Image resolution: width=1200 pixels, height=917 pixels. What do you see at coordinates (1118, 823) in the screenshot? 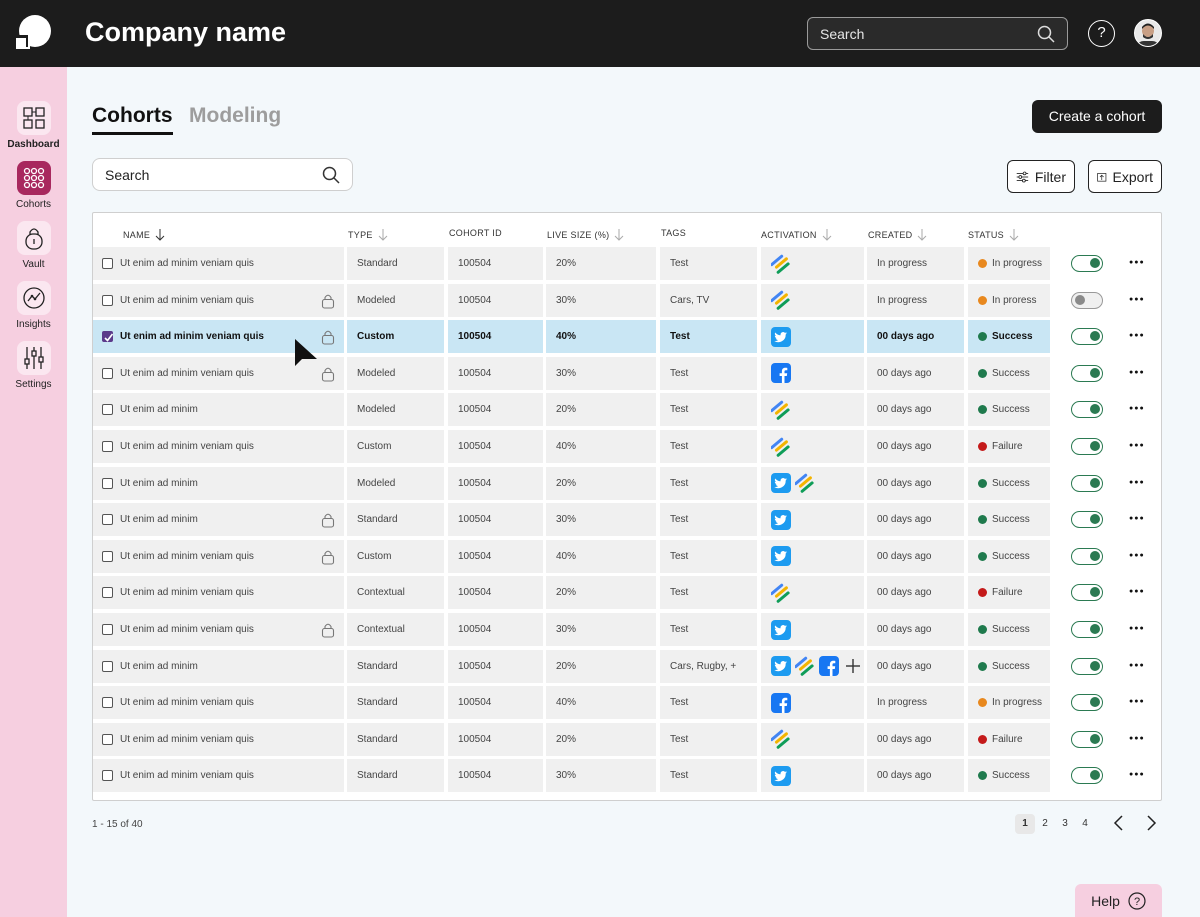
I see `prev-page-icon` at bounding box center [1118, 823].